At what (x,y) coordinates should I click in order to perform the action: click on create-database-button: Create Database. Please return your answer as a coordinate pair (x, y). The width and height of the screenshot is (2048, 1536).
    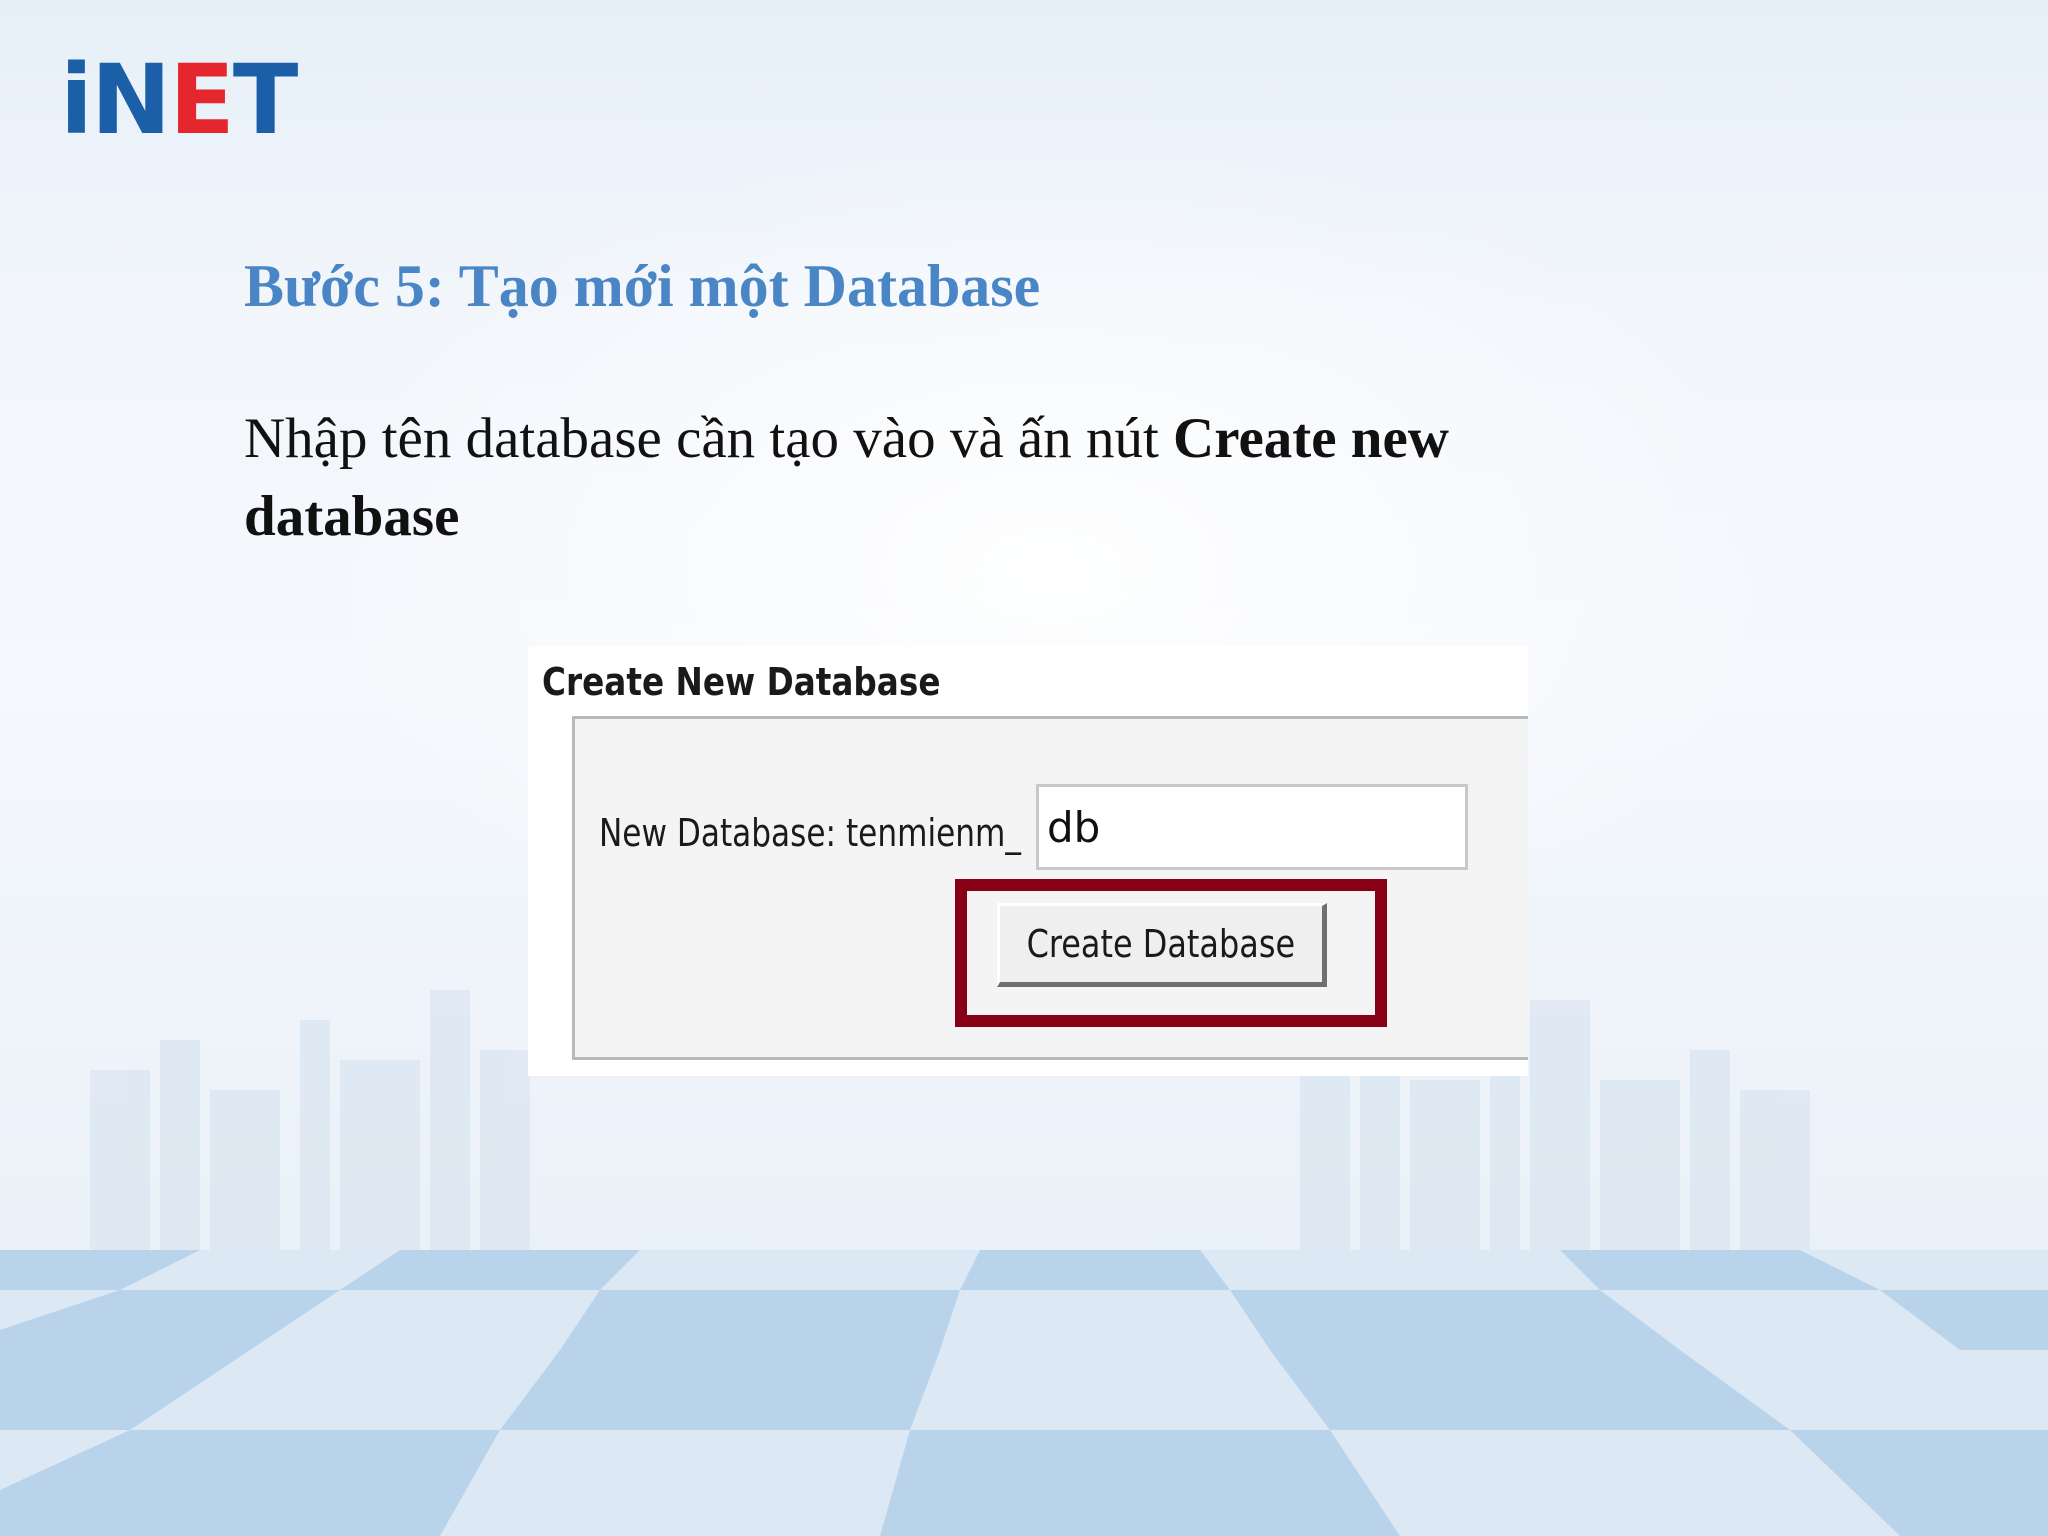
    Looking at the image, I should click on (1162, 945).